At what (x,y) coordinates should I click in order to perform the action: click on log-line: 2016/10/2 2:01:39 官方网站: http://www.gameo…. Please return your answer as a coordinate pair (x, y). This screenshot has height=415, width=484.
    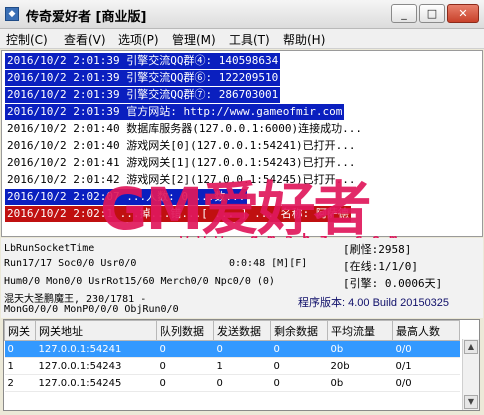
    Looking at the image, I should click on (175, 112).